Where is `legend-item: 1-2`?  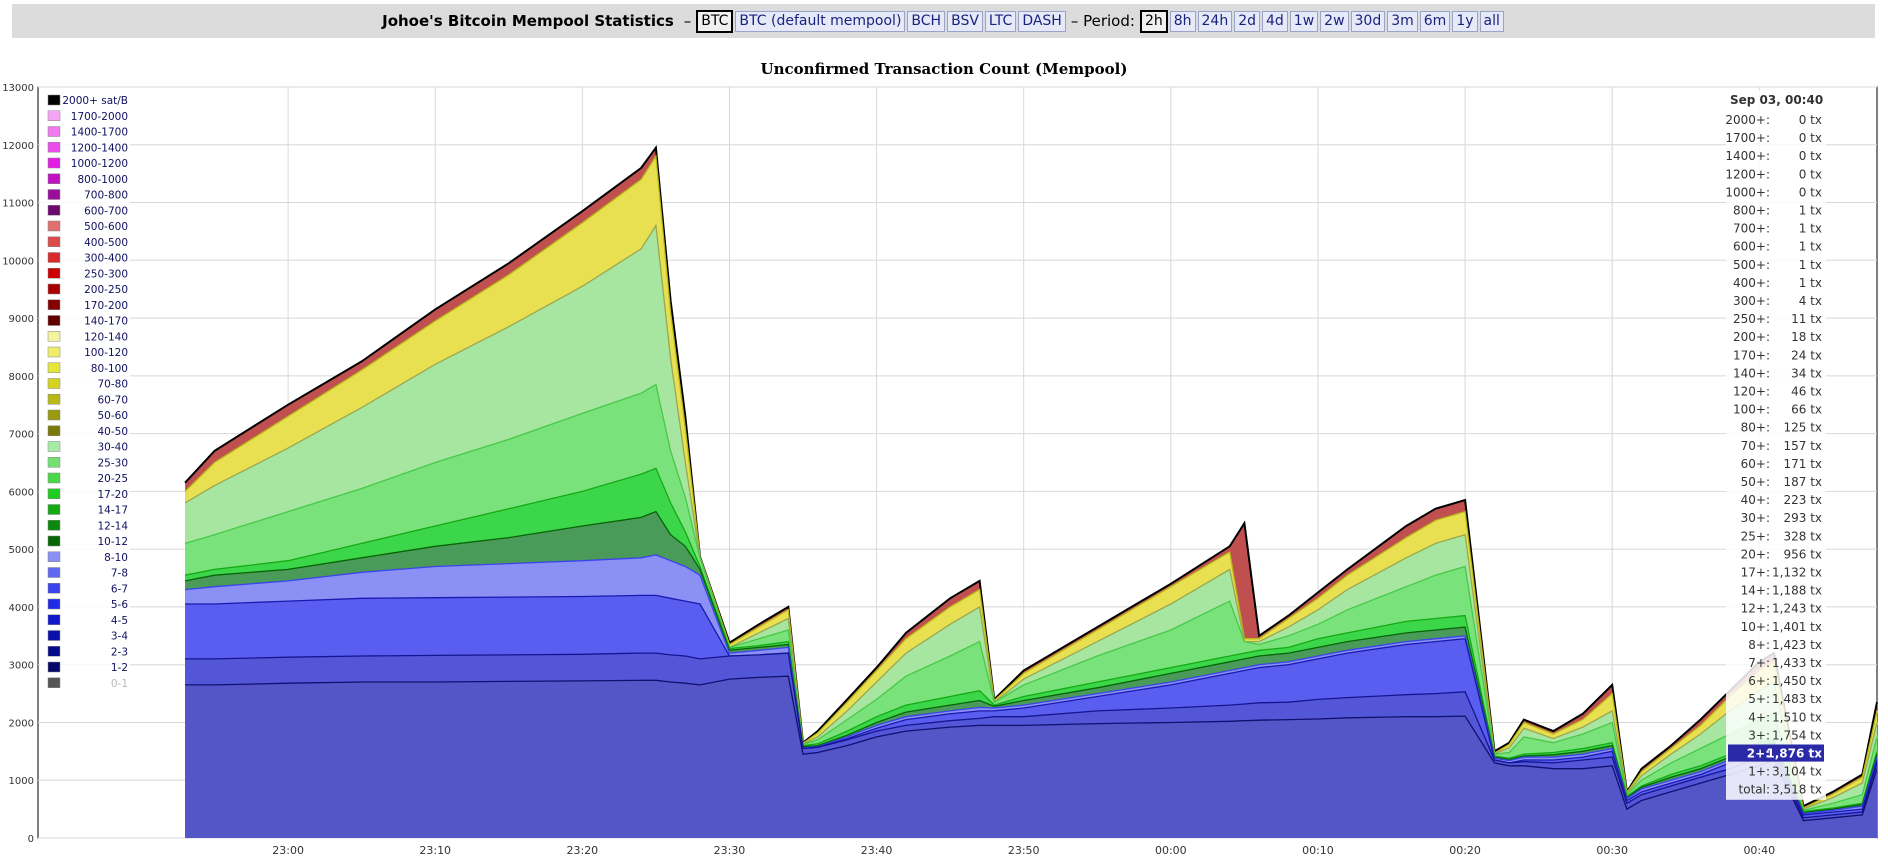 legend-item: 1-2 is located at coordinates (119, 668).